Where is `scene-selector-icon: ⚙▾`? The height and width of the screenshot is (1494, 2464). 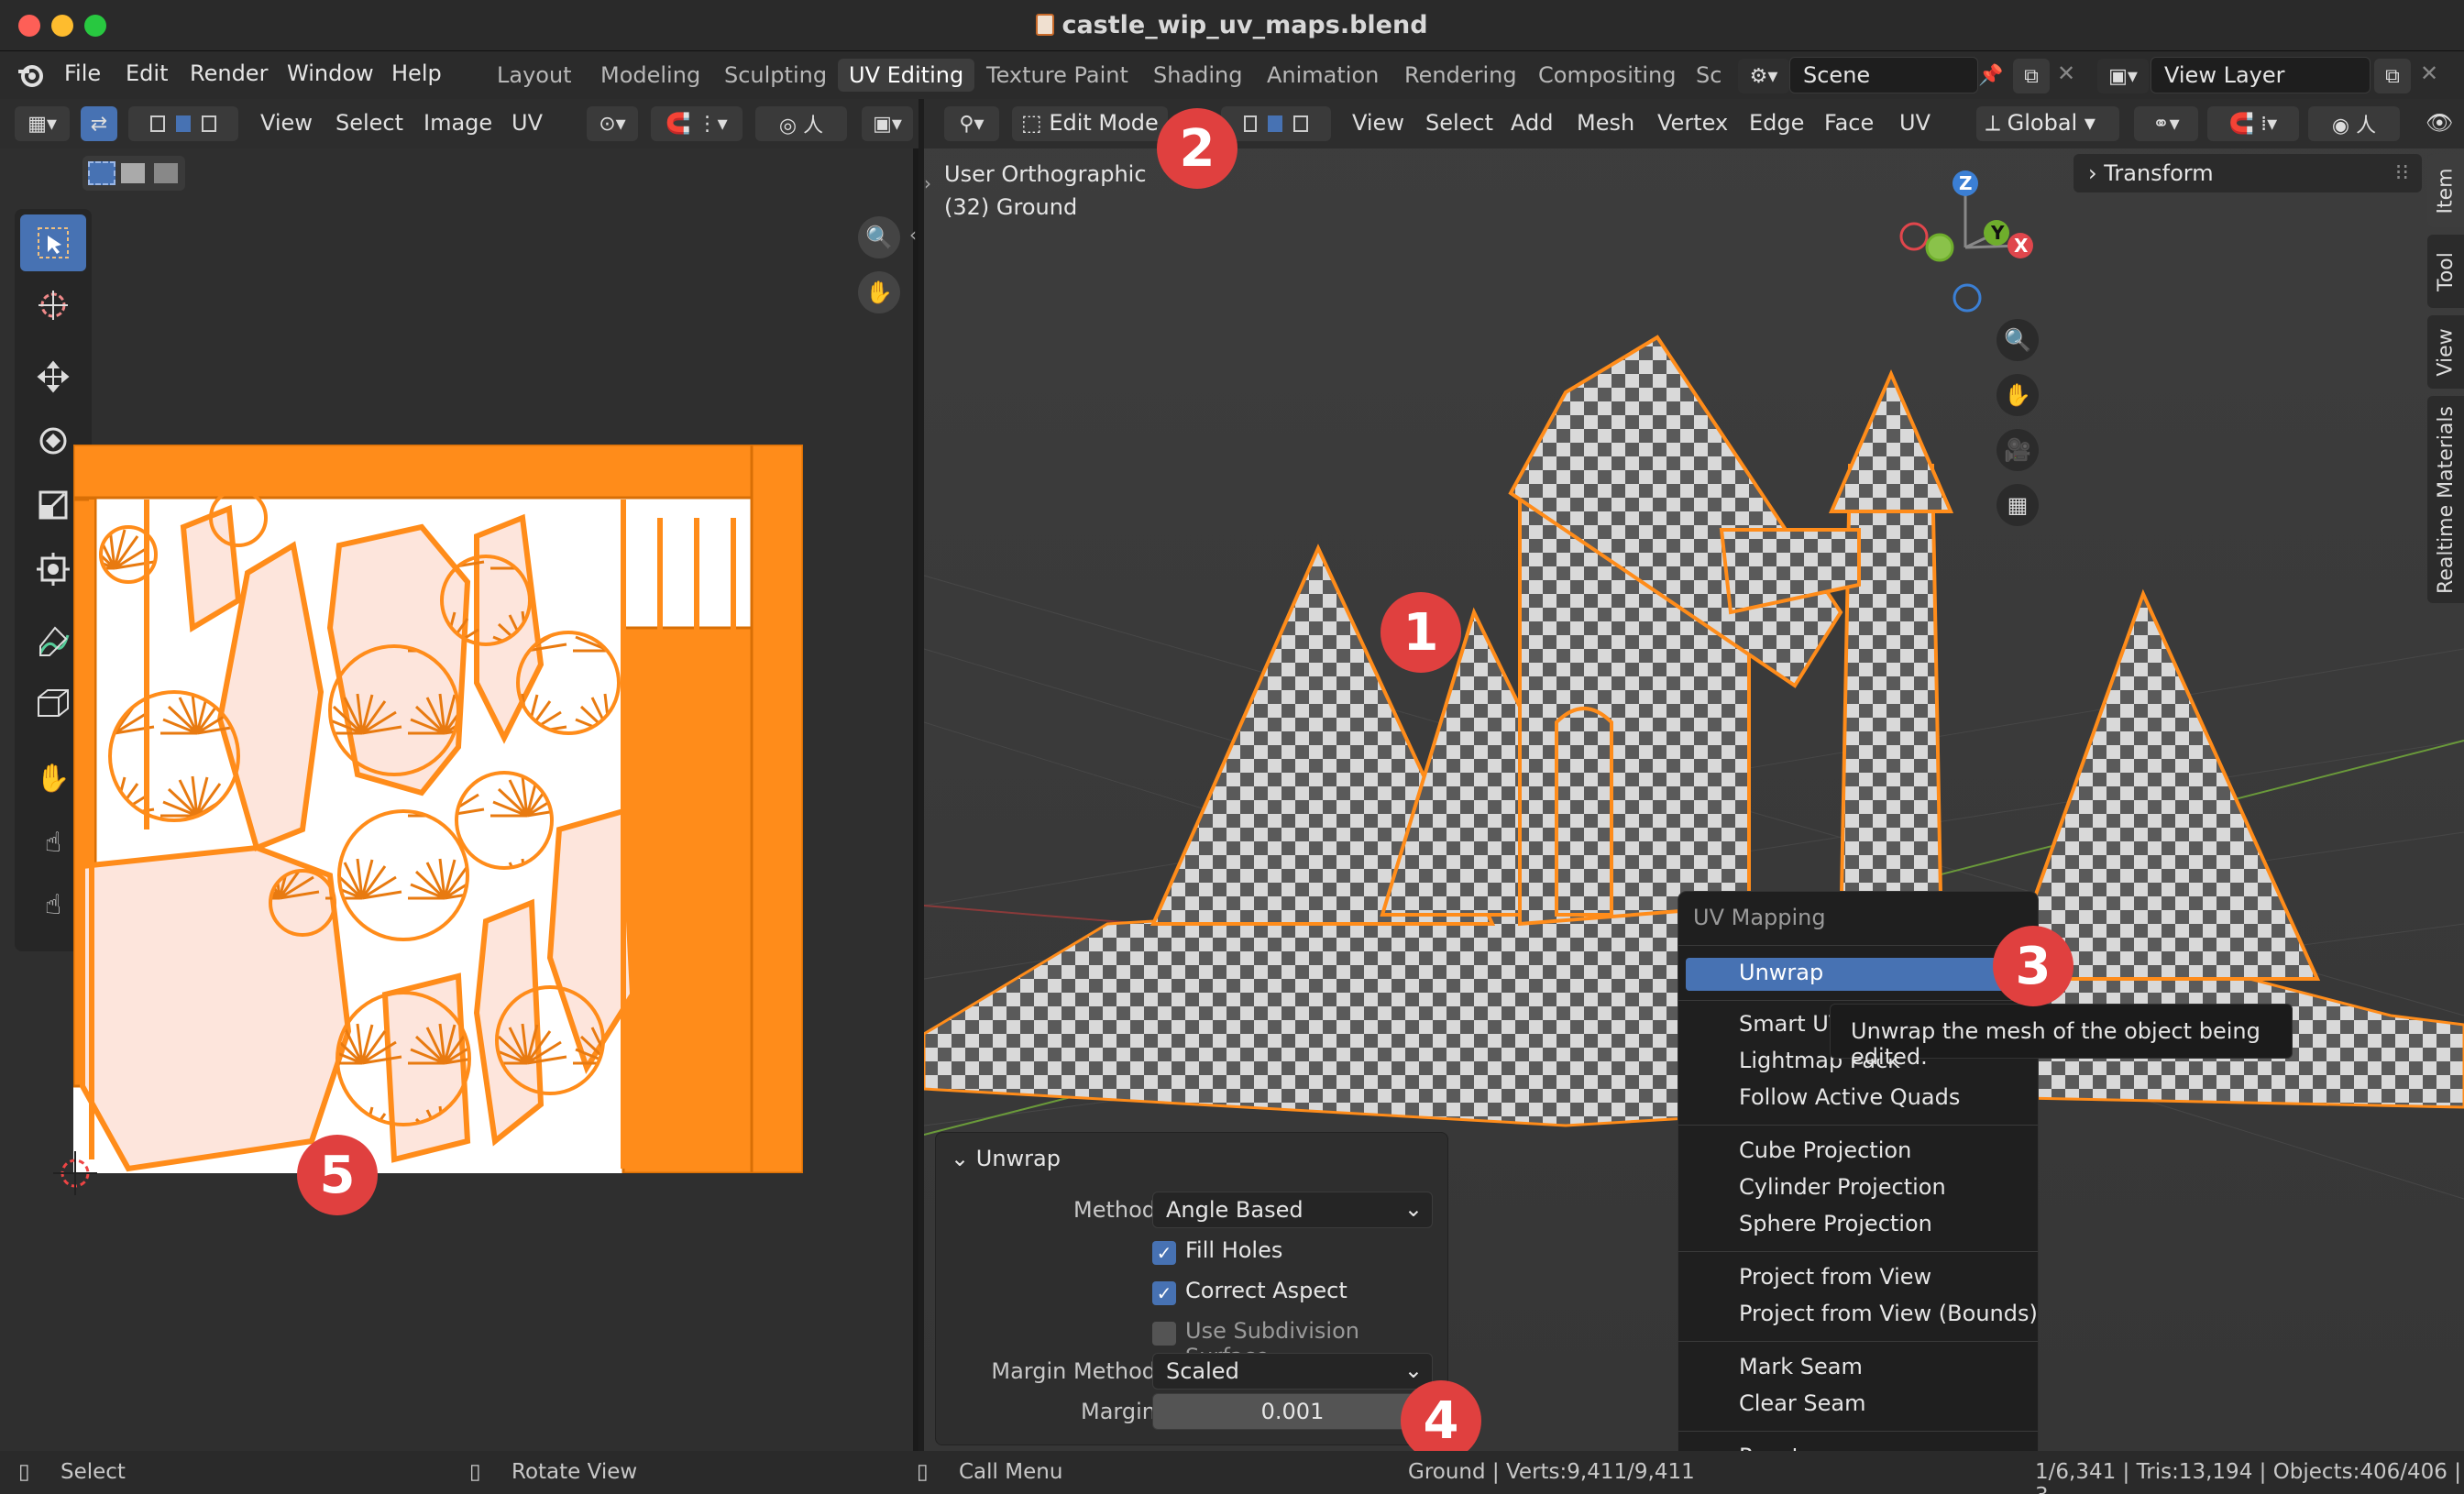 scene-selector-icon: ⚙▾ is located at coordinates (1763, 76).